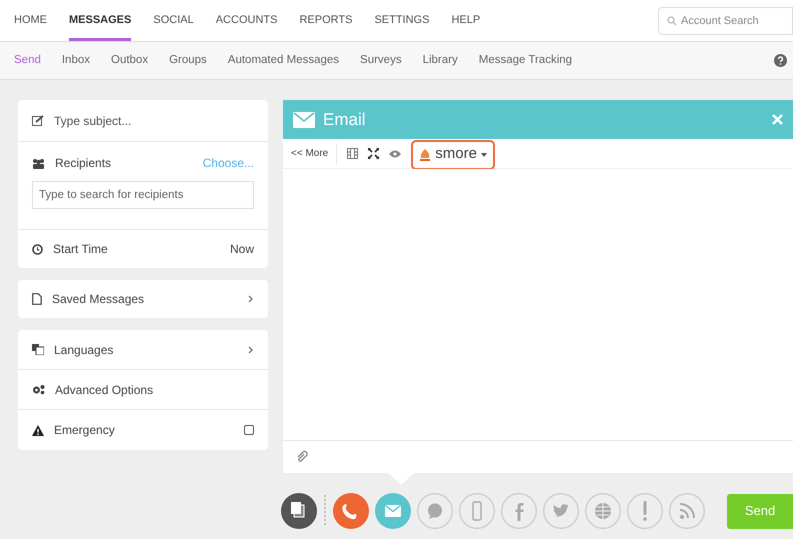  I want to click on bird-icon, so click(561, 511).